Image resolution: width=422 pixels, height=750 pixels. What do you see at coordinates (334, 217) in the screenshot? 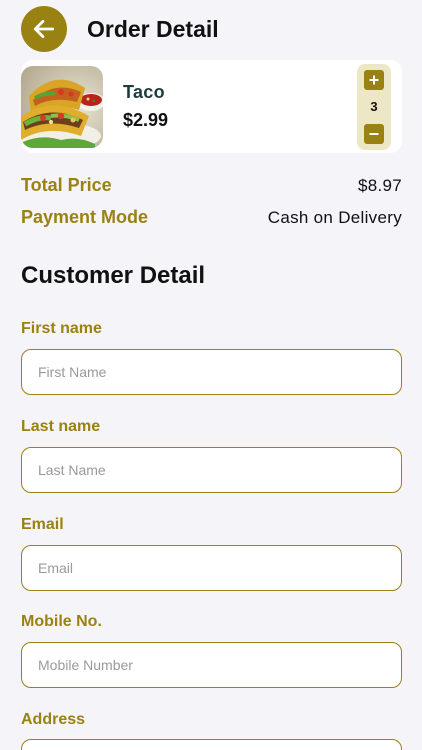
I see `payment-mode-value: Cash on Delivery` at bounding box center [334, 217].